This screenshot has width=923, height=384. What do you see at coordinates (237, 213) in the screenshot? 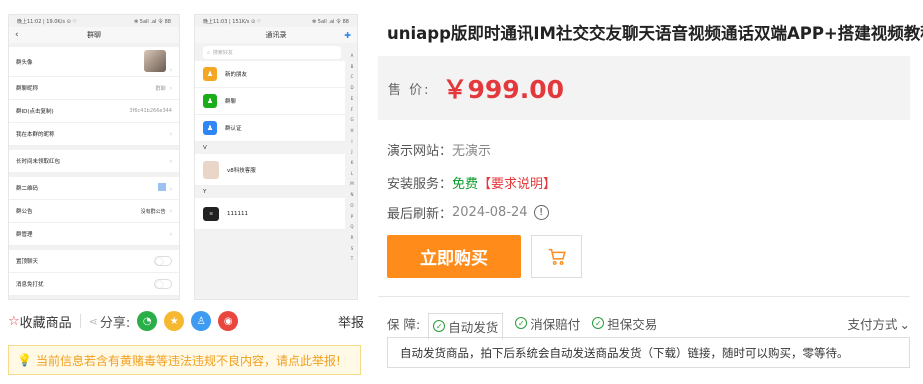
I see `contact-label: 111111` at bounding box center [237, 213].